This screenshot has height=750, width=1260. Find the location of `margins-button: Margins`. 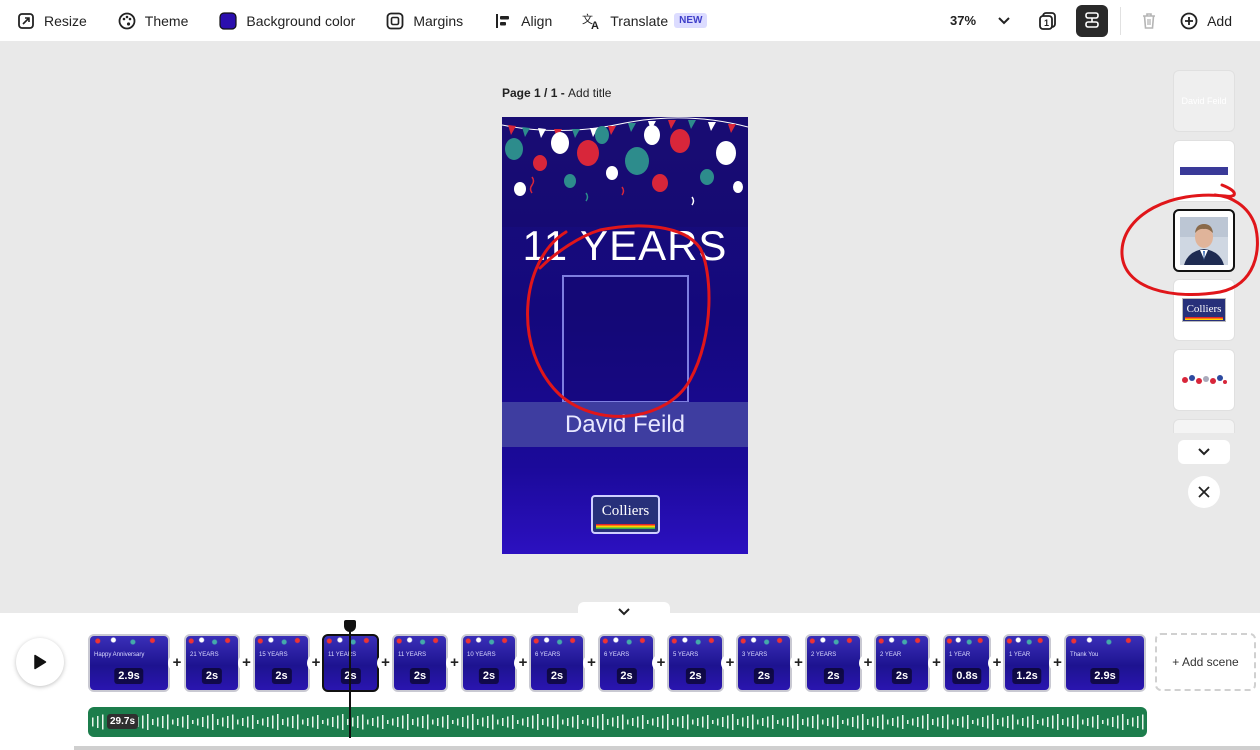

margins-button: Margins is located at coordinates (423, 20).